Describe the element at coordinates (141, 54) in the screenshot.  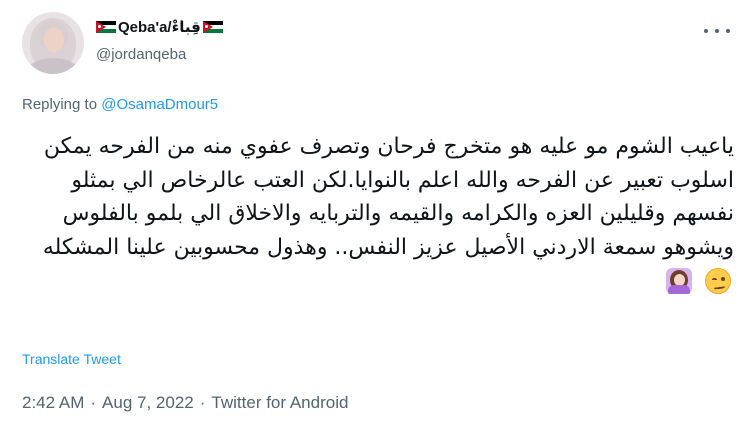
I see `author-handle: @jordanqeba` at that location.